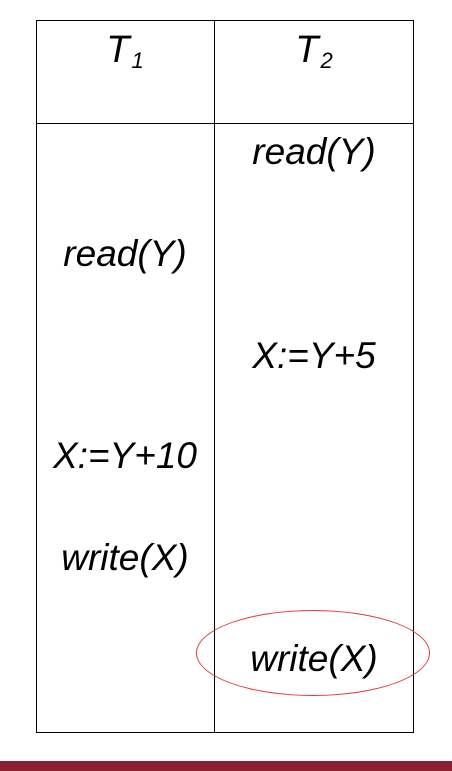  Describe the element at coordinates (137, 60) in the screenshot. I see `column-header-t1-sub: 1` at that location.